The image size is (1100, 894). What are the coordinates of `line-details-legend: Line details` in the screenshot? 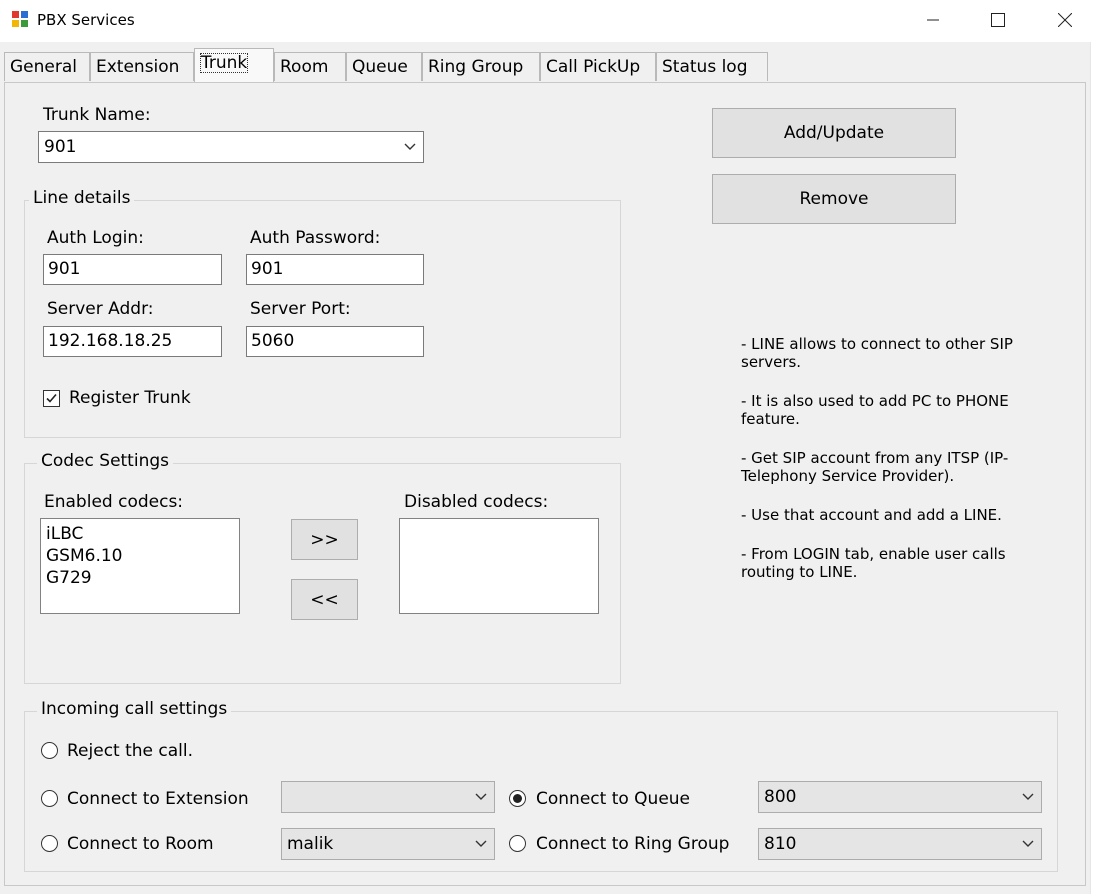 It's located at (82, 198).